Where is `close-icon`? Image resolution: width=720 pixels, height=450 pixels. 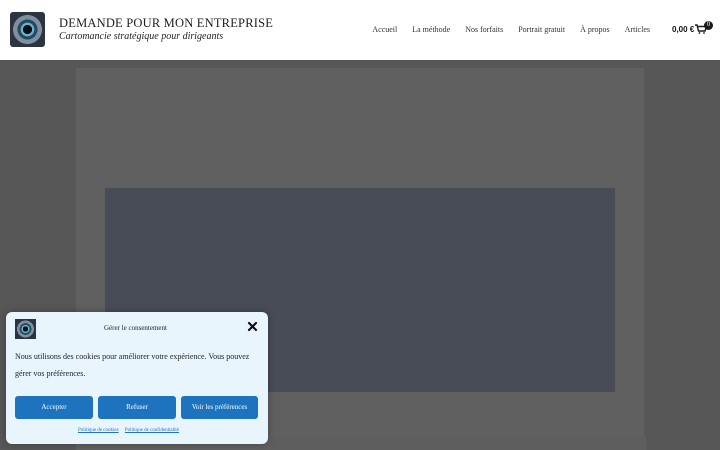
close-icon is located at coordinates (252, 326).